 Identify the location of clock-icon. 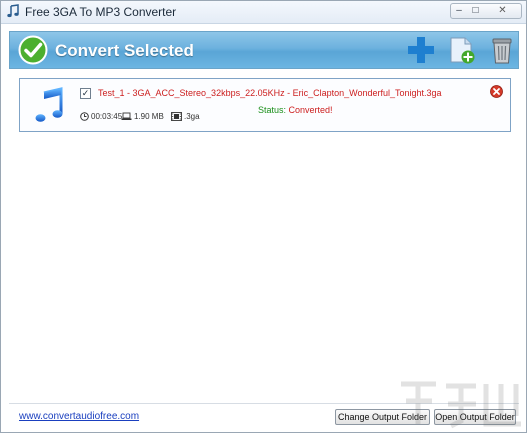
(84, 116).